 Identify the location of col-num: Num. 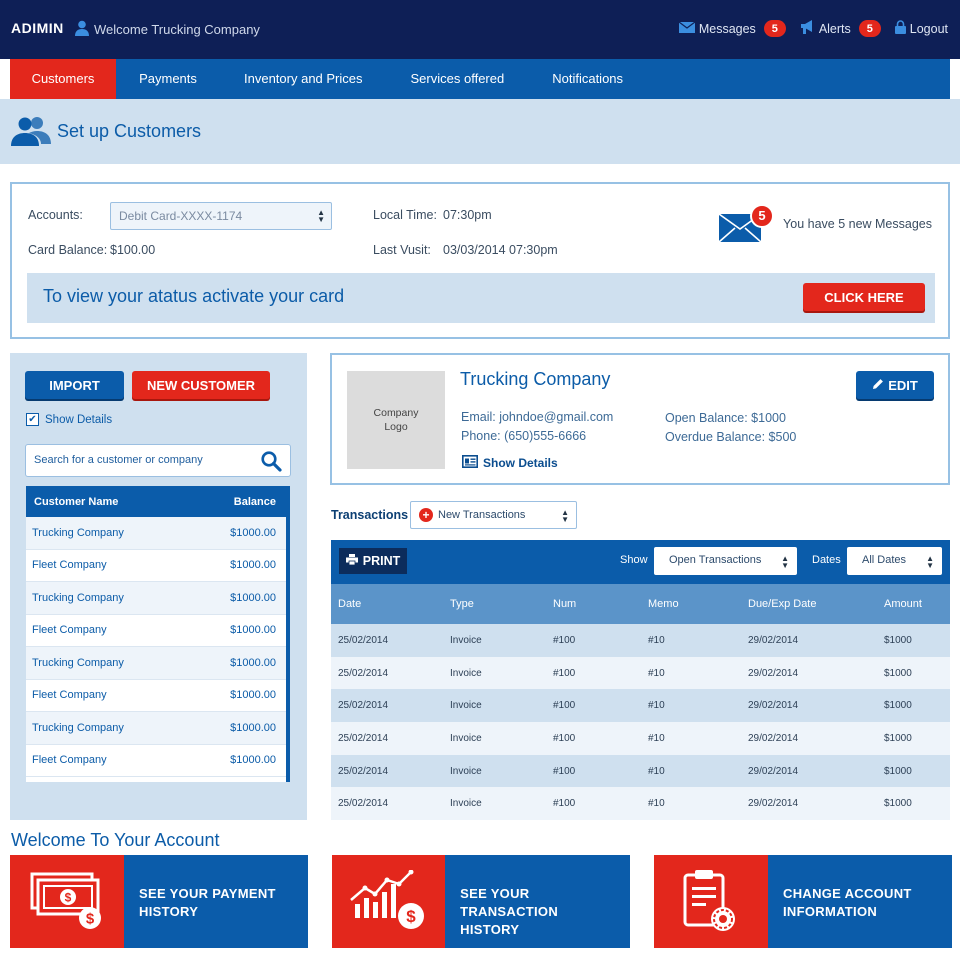
(593, 604).